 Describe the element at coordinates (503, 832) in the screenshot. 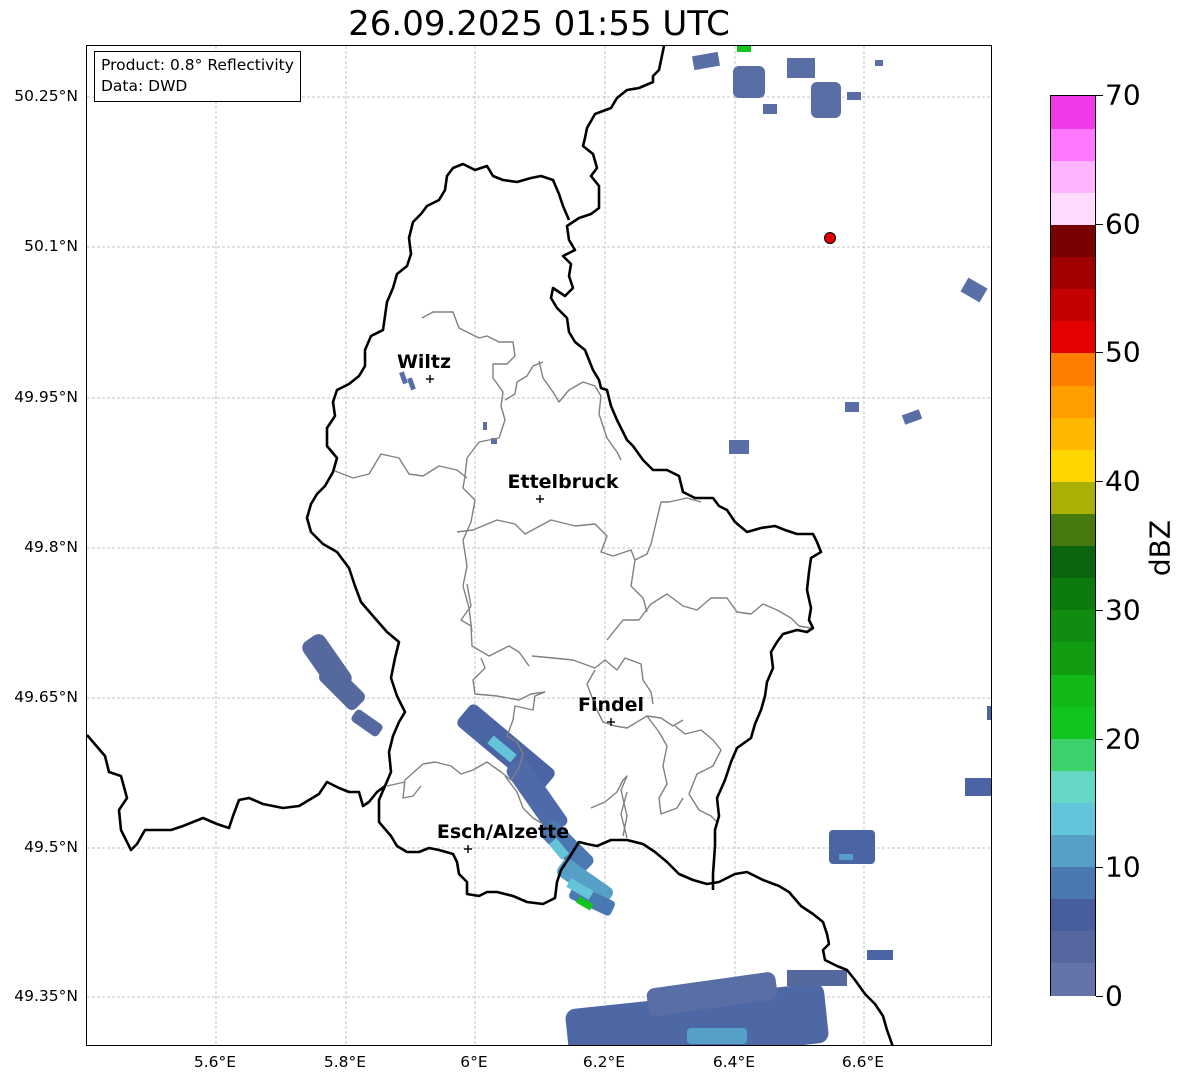

I see `city-label-esch: Esch/Alzette` at that location.